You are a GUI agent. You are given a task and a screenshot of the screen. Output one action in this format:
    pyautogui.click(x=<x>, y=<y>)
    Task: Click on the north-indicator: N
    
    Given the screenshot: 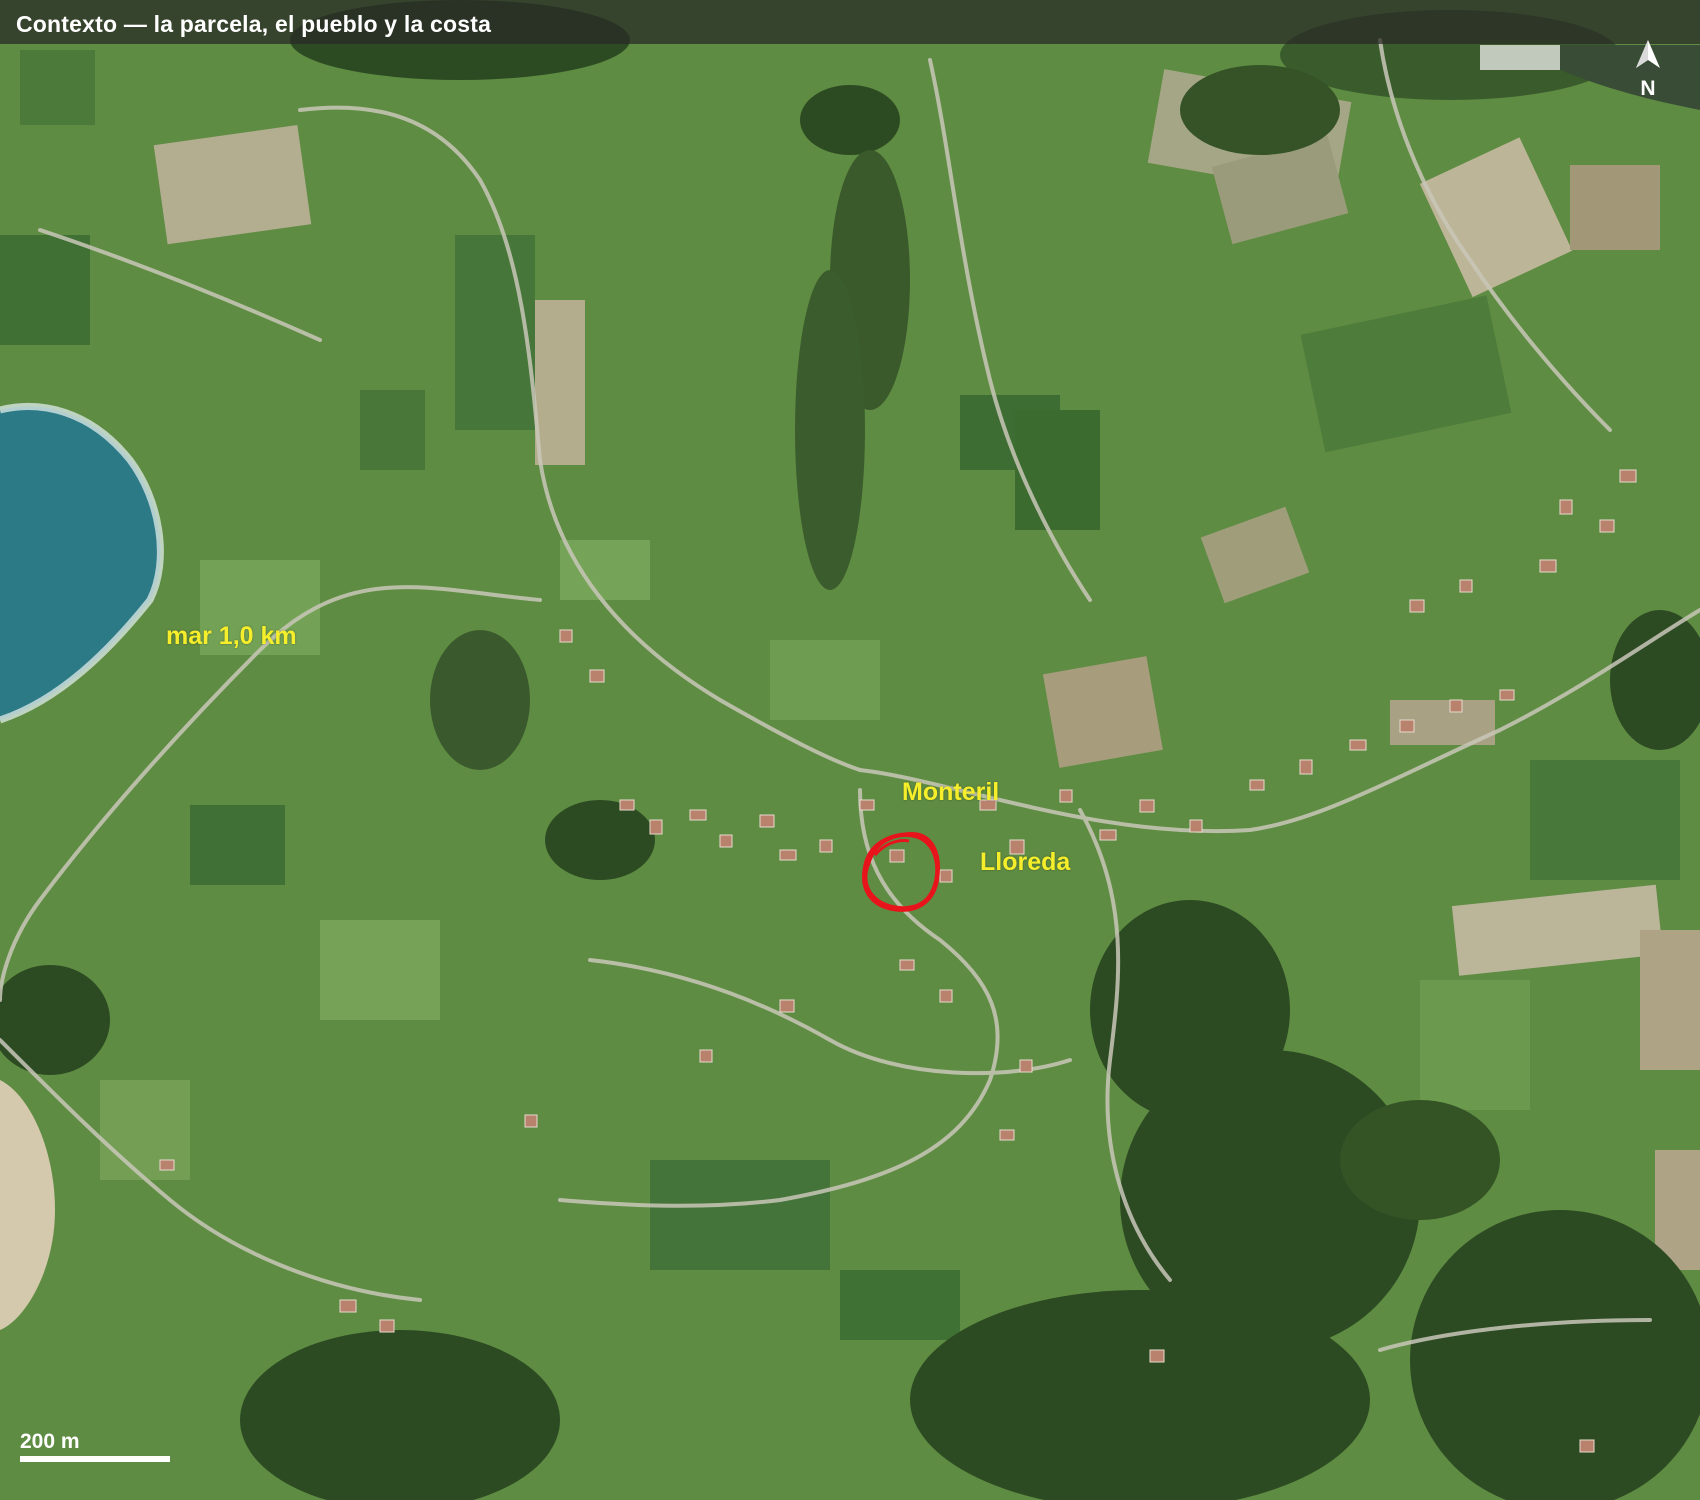 What is the action you would take?
    pyautogui.click(x=1648, y=73)
    